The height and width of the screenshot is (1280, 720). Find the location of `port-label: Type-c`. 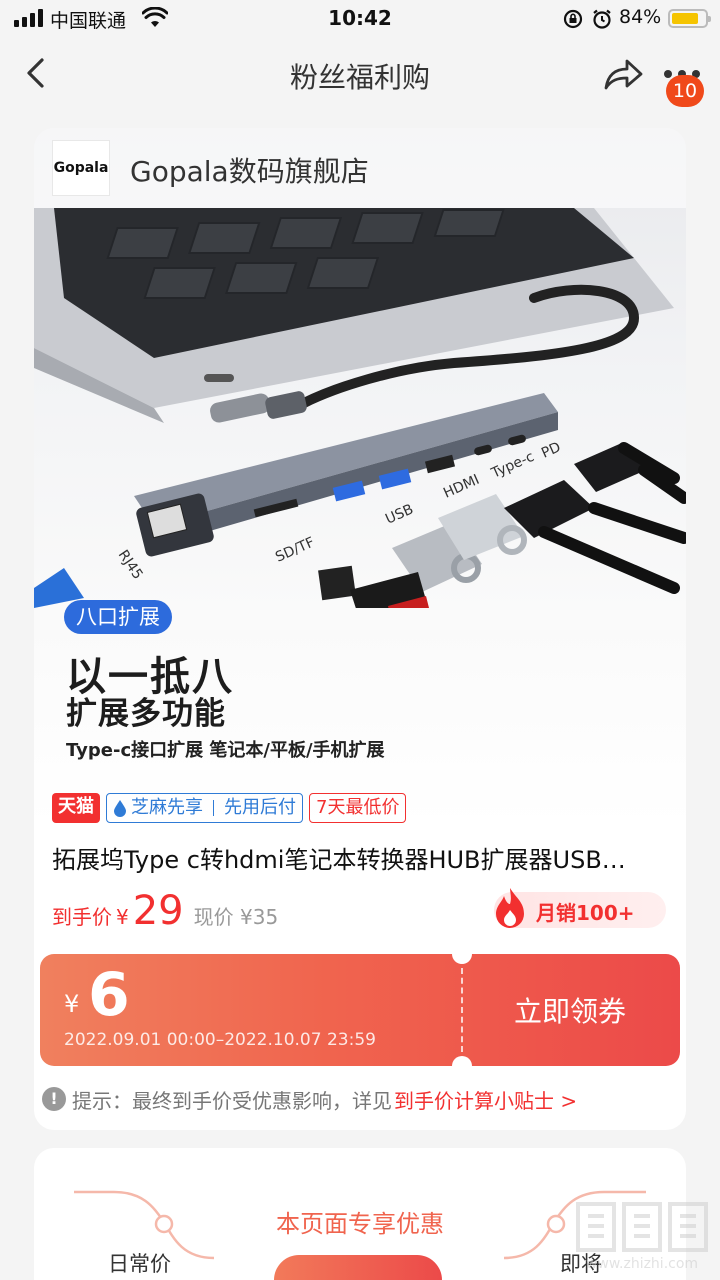

port-label: Type-c is located at coordinates (512, 465).